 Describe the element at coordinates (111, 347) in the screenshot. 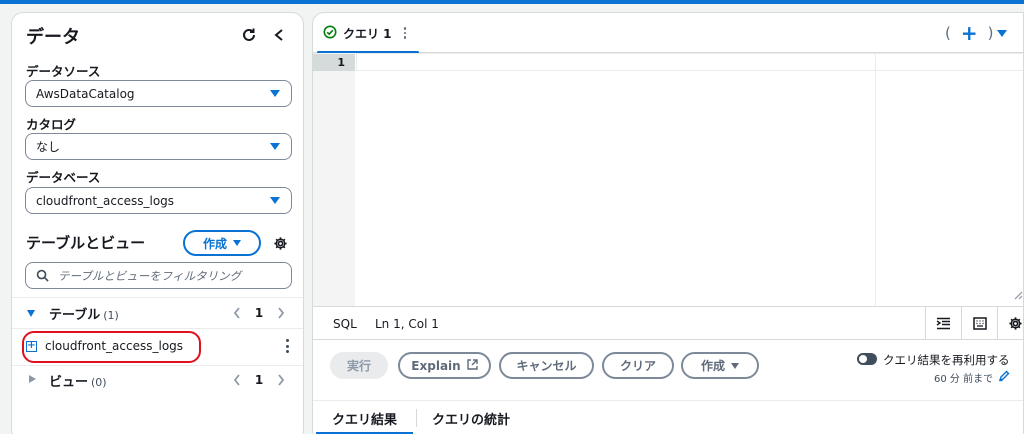

I see `highlight-annotation` at that location.